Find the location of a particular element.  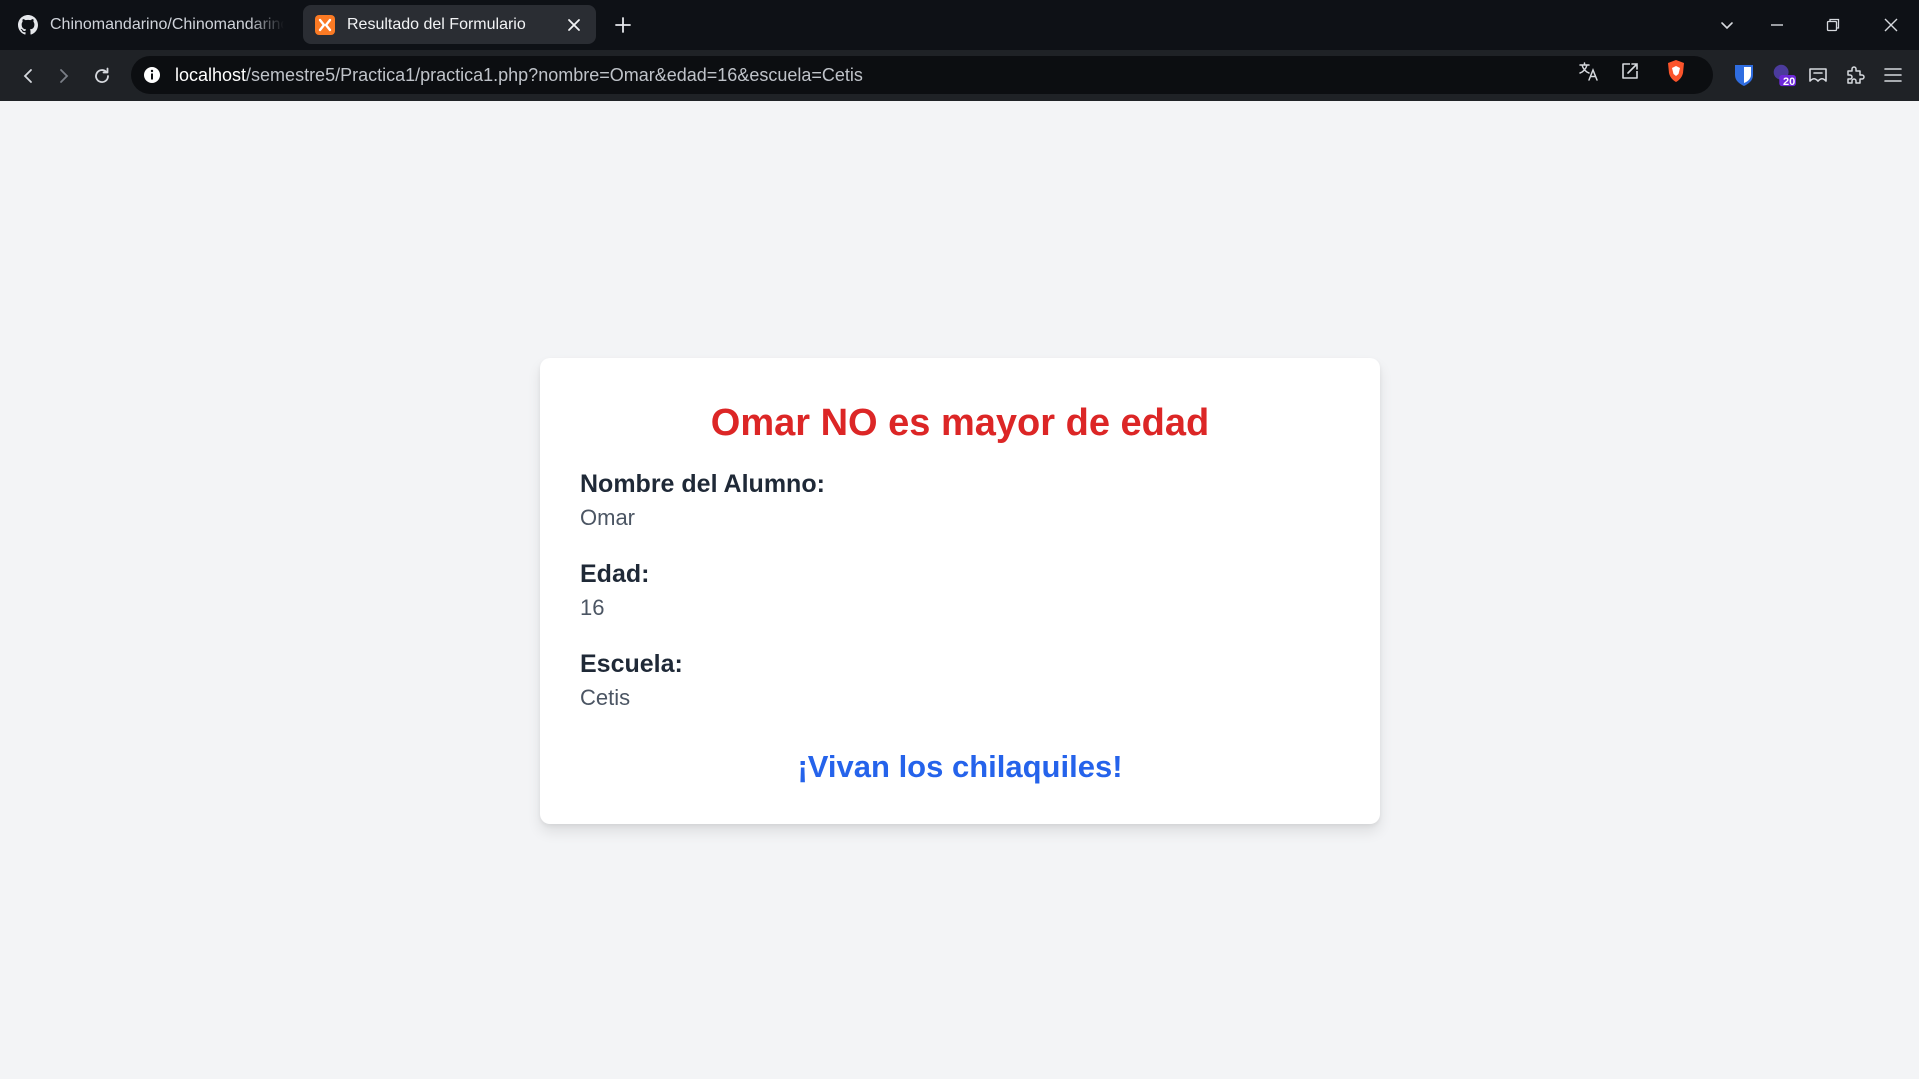

restore-button is located at coordinates (1833, 25).